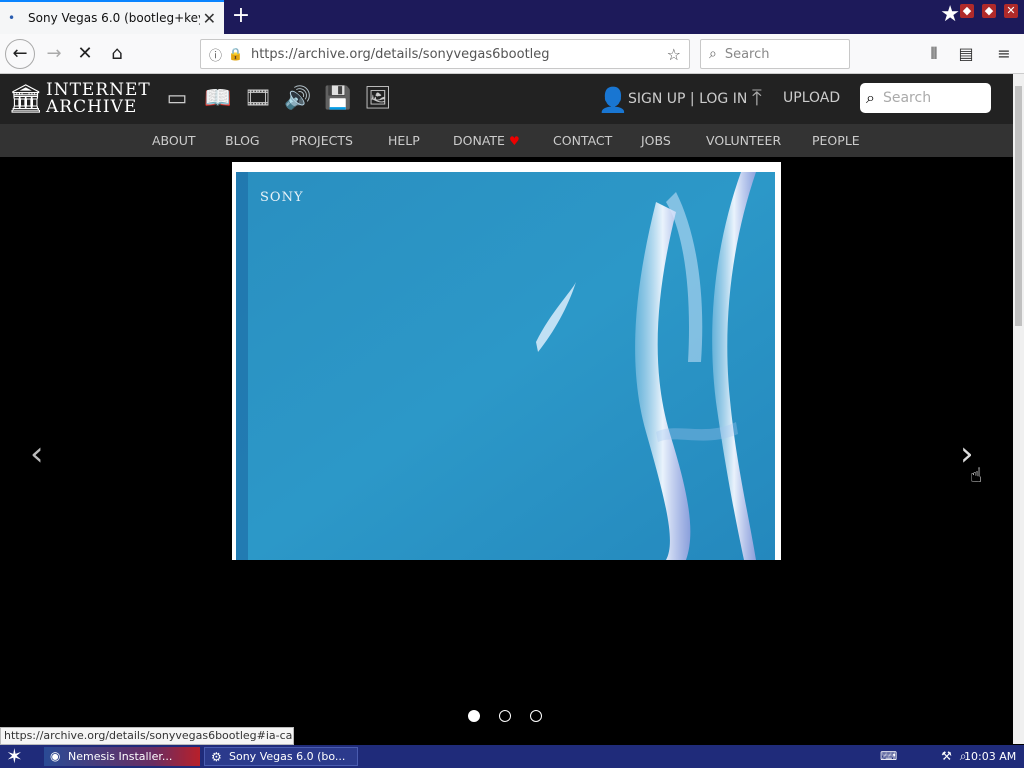 This screenshot has height=768, width=1024. What do you see at coordinates (514, 141) in the screenshot?
I see `heart-icon: ♥` at bounding box center [514, 141].